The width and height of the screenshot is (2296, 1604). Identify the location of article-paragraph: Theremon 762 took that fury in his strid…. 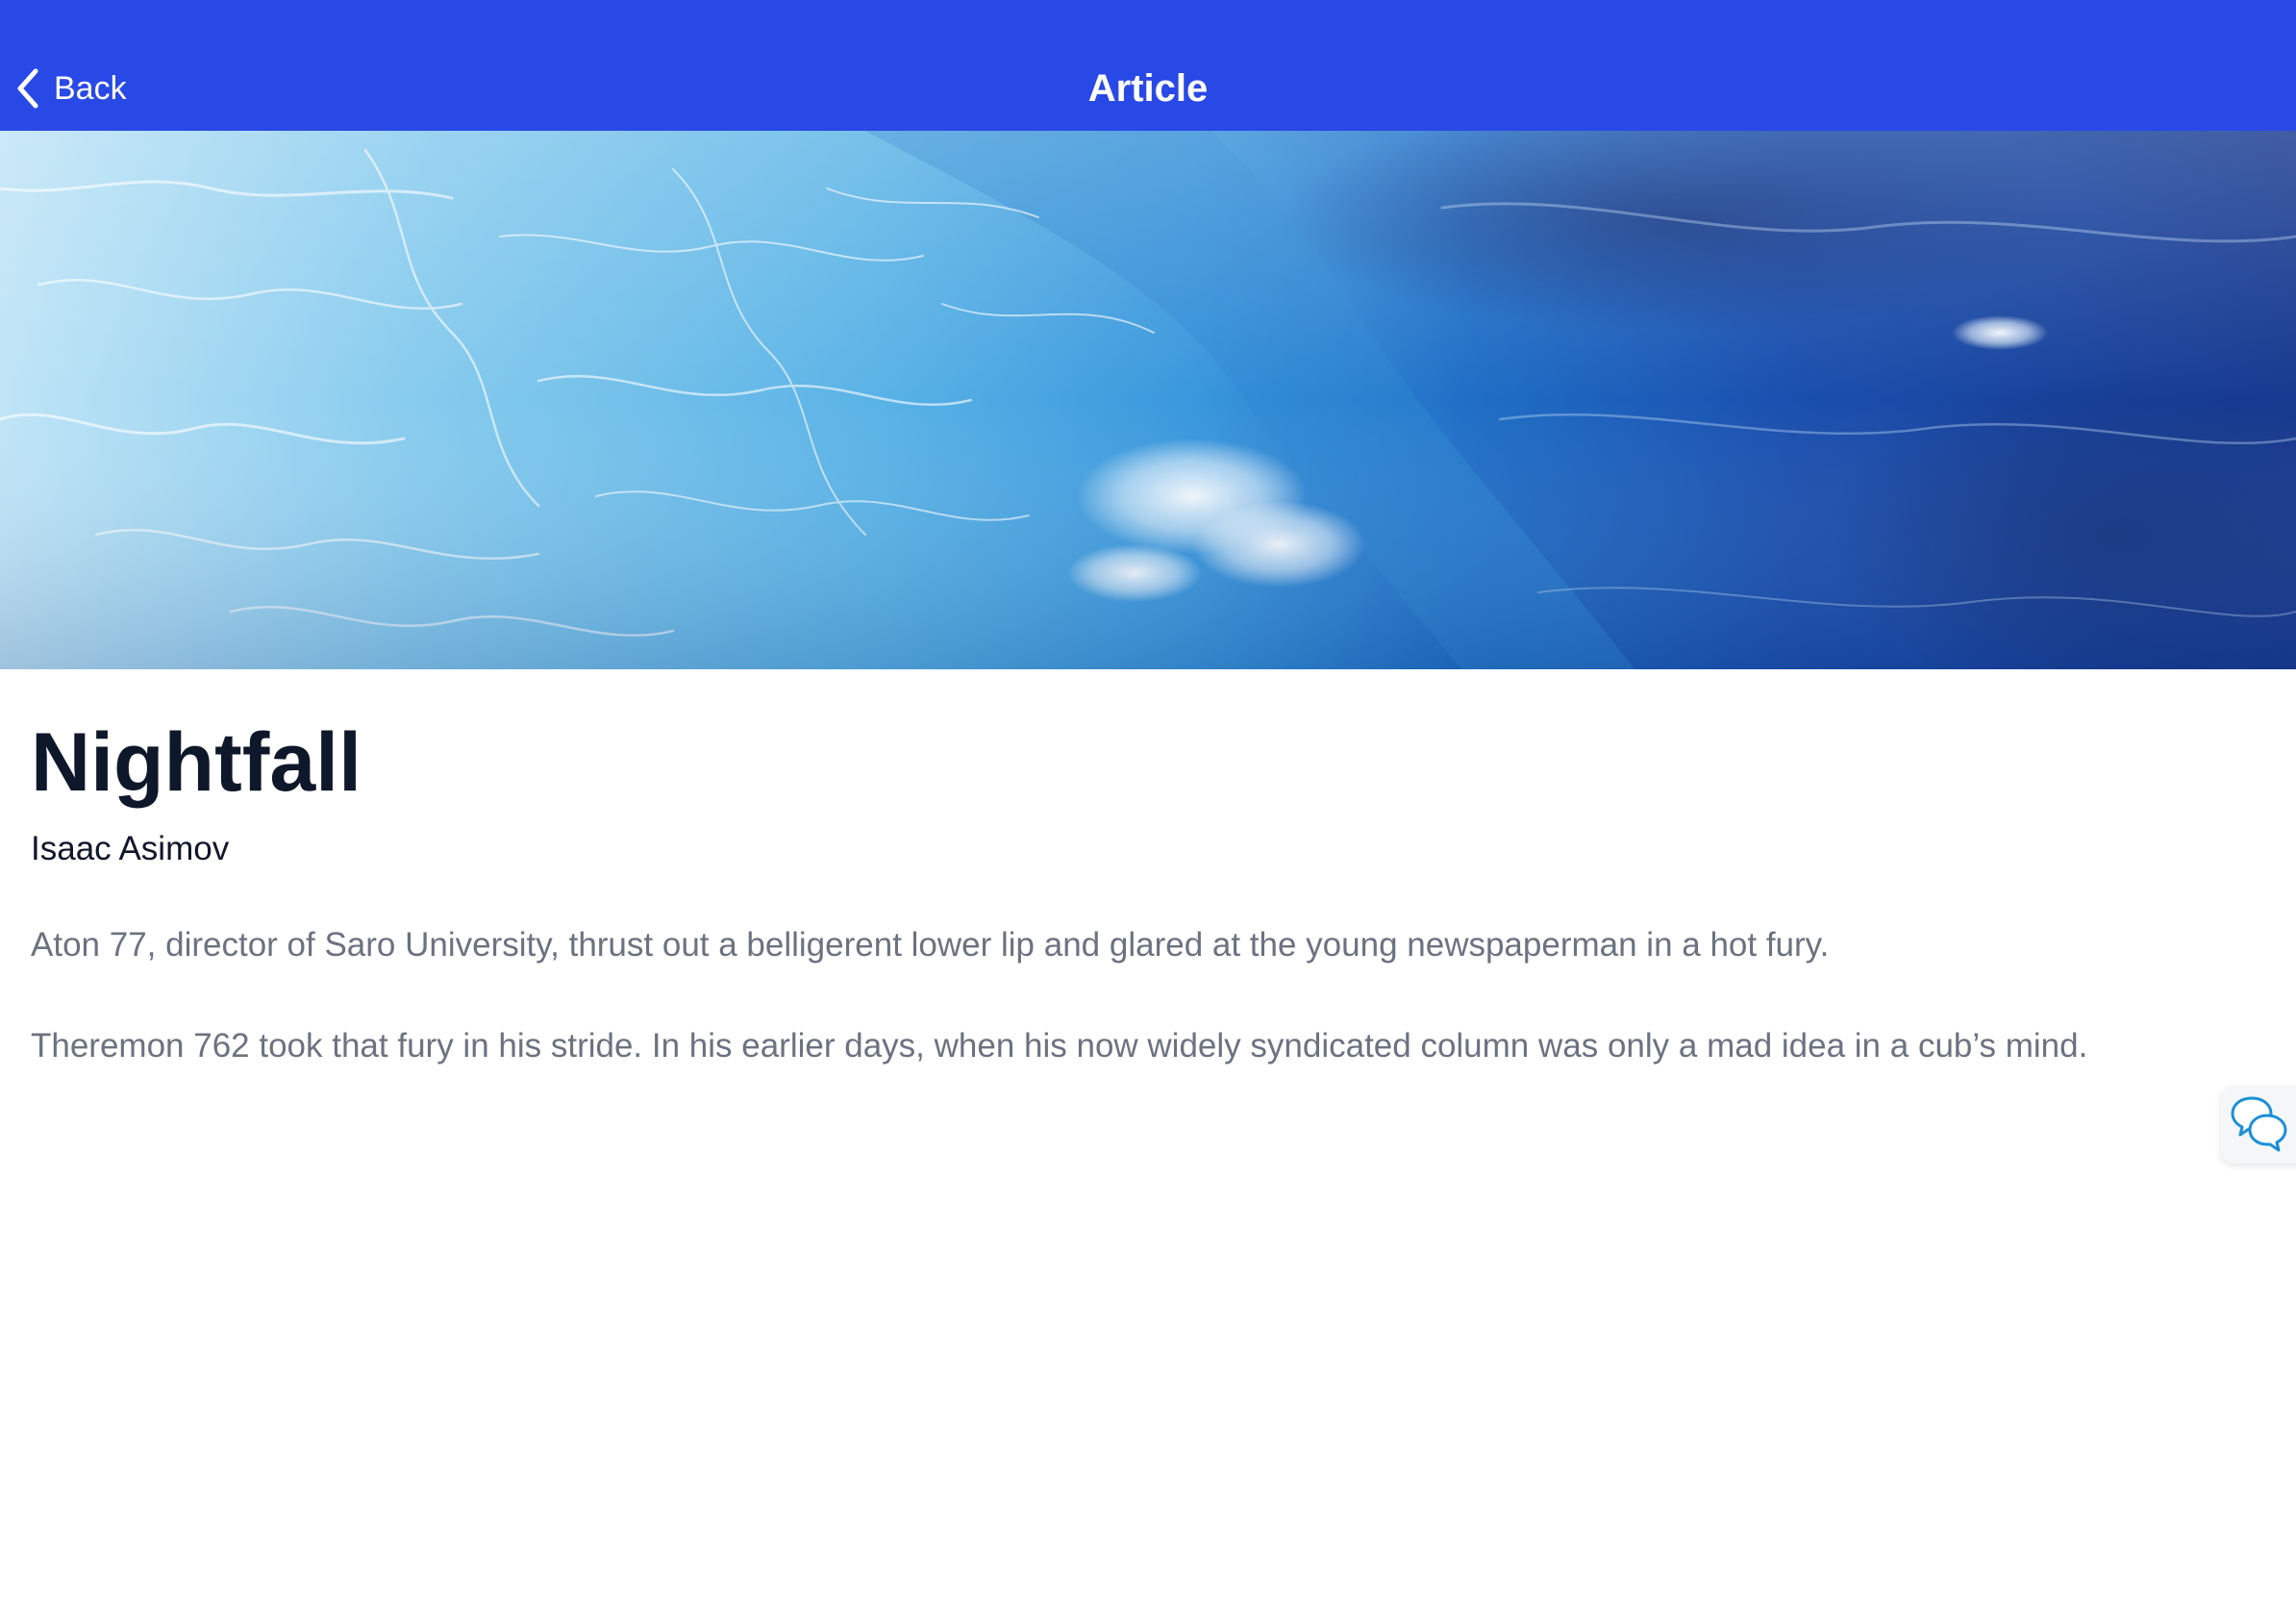
(1059, 1046).